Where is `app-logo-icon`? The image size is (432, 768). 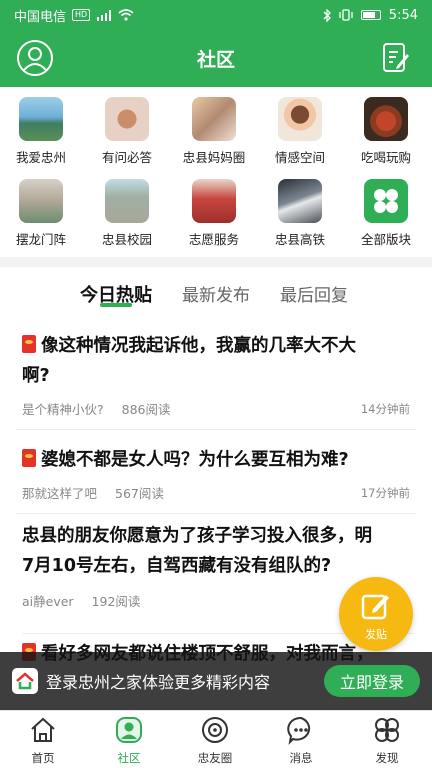
app-logo-icon is located at coordinates (25, 681).